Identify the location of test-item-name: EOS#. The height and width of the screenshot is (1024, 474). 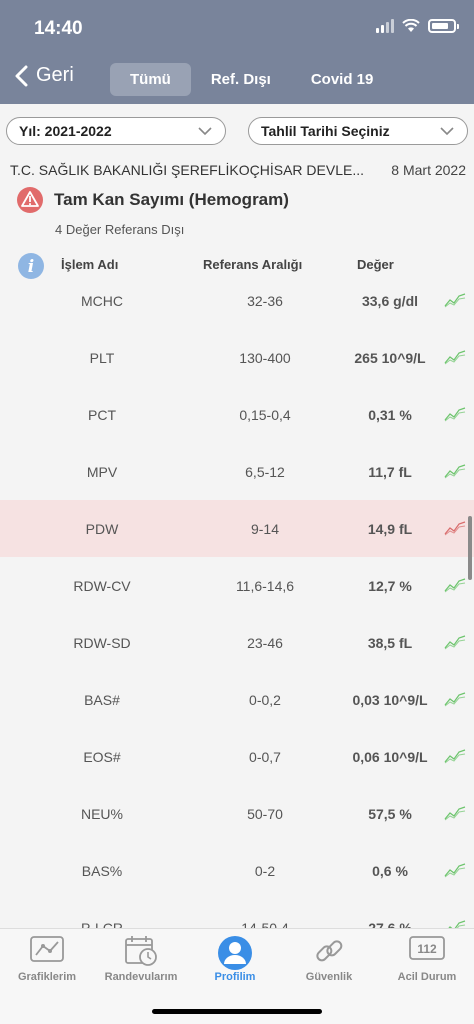
(102, 757).